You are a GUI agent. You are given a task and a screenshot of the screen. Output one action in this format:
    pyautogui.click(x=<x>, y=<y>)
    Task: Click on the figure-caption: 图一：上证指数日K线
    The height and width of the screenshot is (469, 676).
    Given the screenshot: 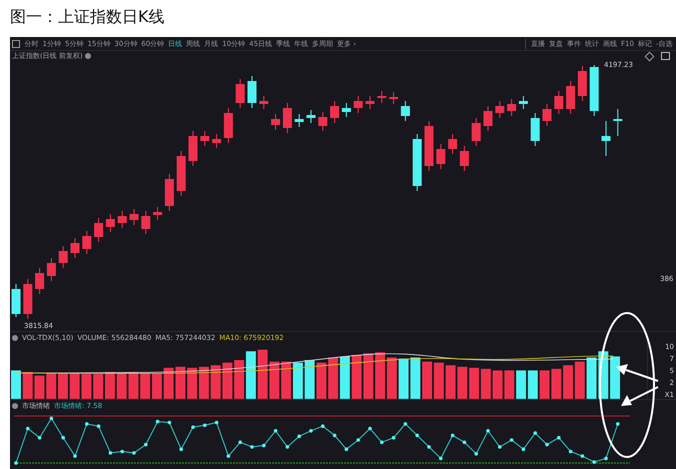 What is the action you would take?
    pyautogui.click(x=87, y=17)
    